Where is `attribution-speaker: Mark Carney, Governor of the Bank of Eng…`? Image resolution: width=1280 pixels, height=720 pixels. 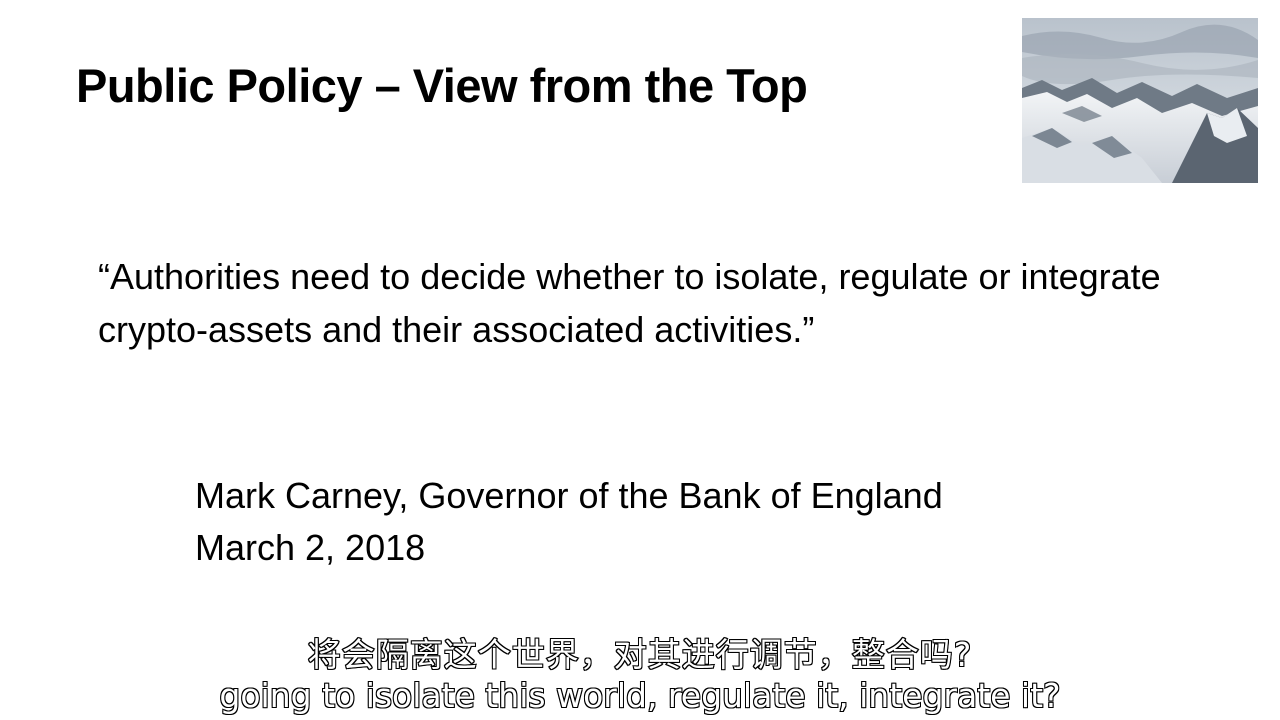 attribution-speaker: Mark Carney, Governor of the Bank of Eng… is located at coordinates (569, 495).